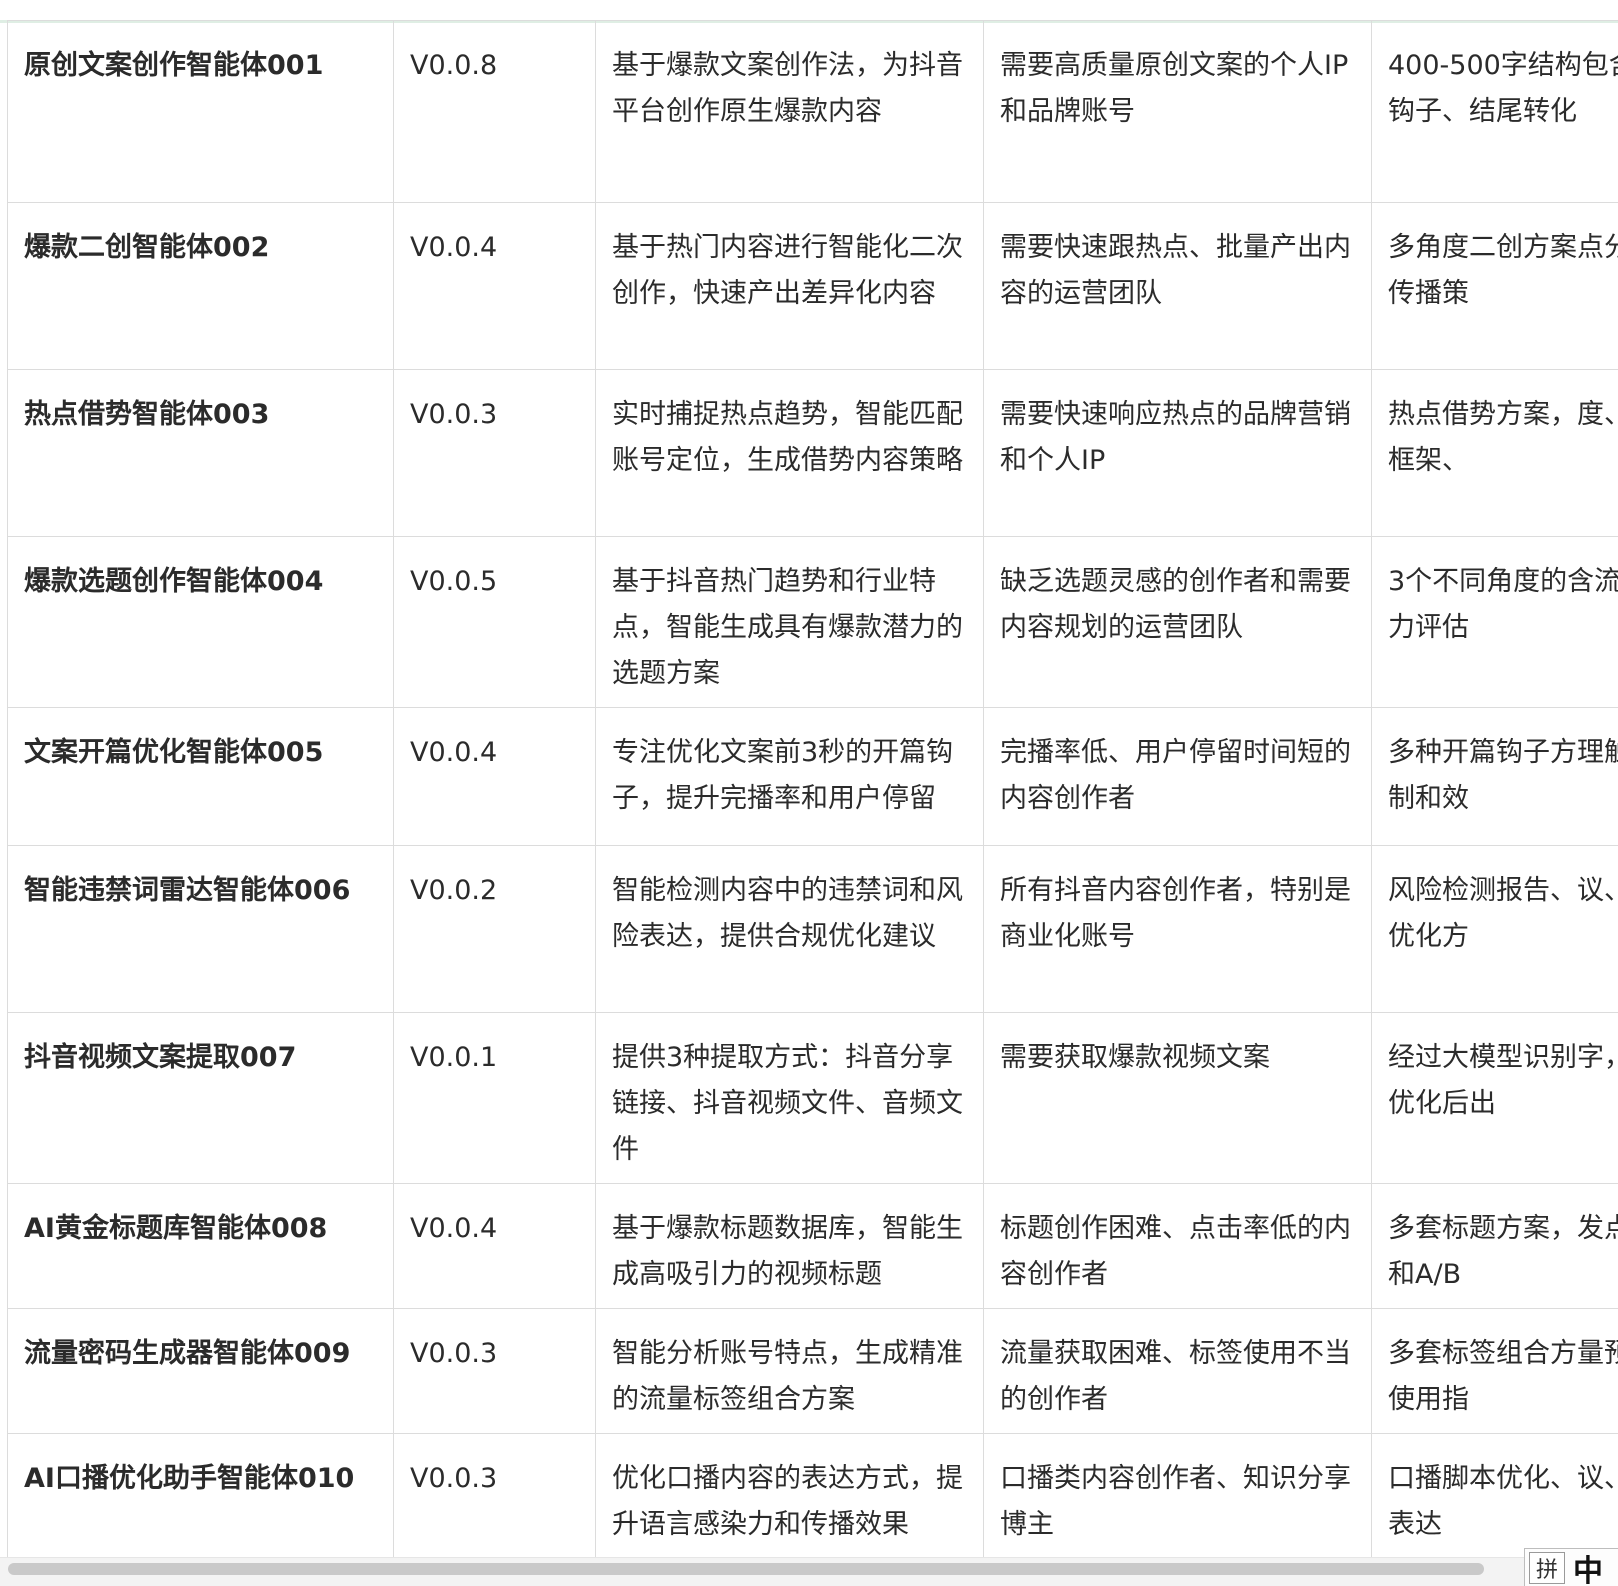  I want to click on agent-description: 提供3种提取方式：抖音分享链接、抖音视频文件、音频文件, so click(789, 1098).